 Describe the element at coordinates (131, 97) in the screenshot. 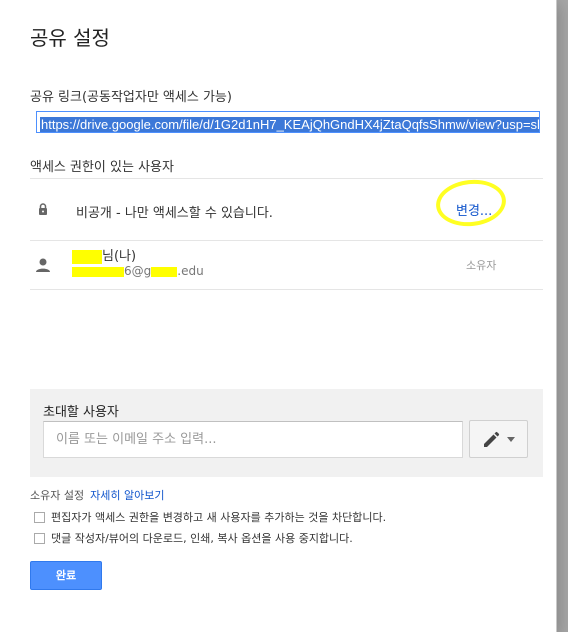

I see `share-link-label: 공유 링크(공동작업자만 액세스 가능)` at that location.